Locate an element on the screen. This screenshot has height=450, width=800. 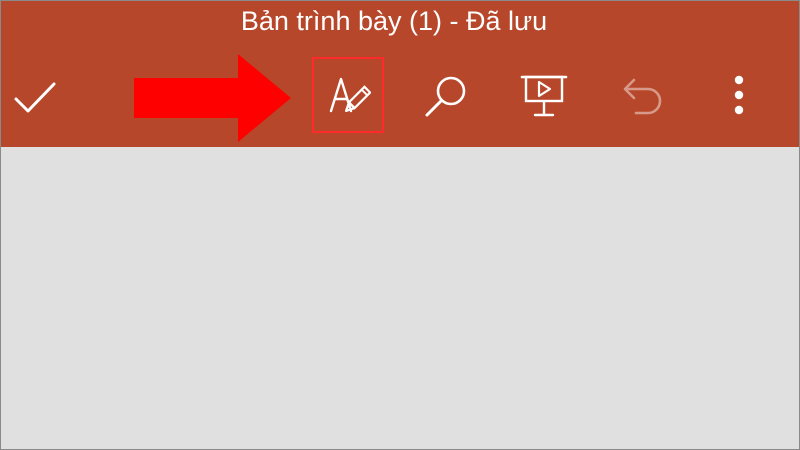
search-icon is located at coordinates (445, 96).